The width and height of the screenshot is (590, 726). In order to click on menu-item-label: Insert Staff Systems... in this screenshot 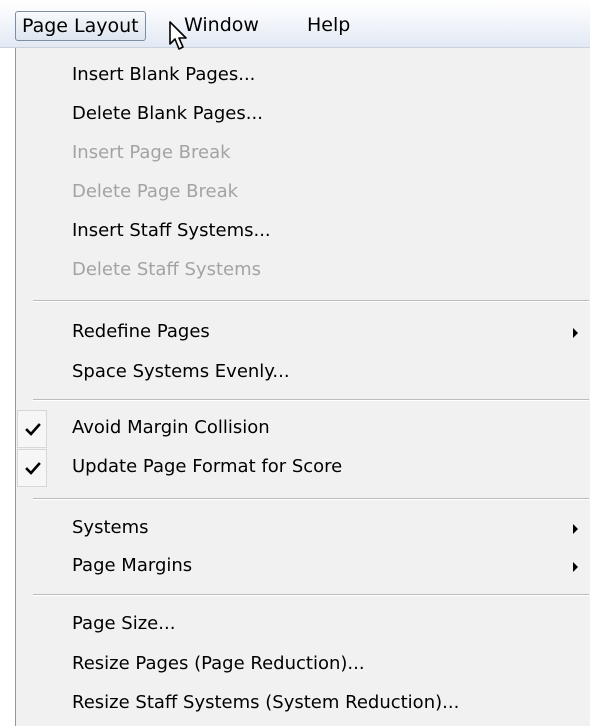, I will do `click(171, 230)`.